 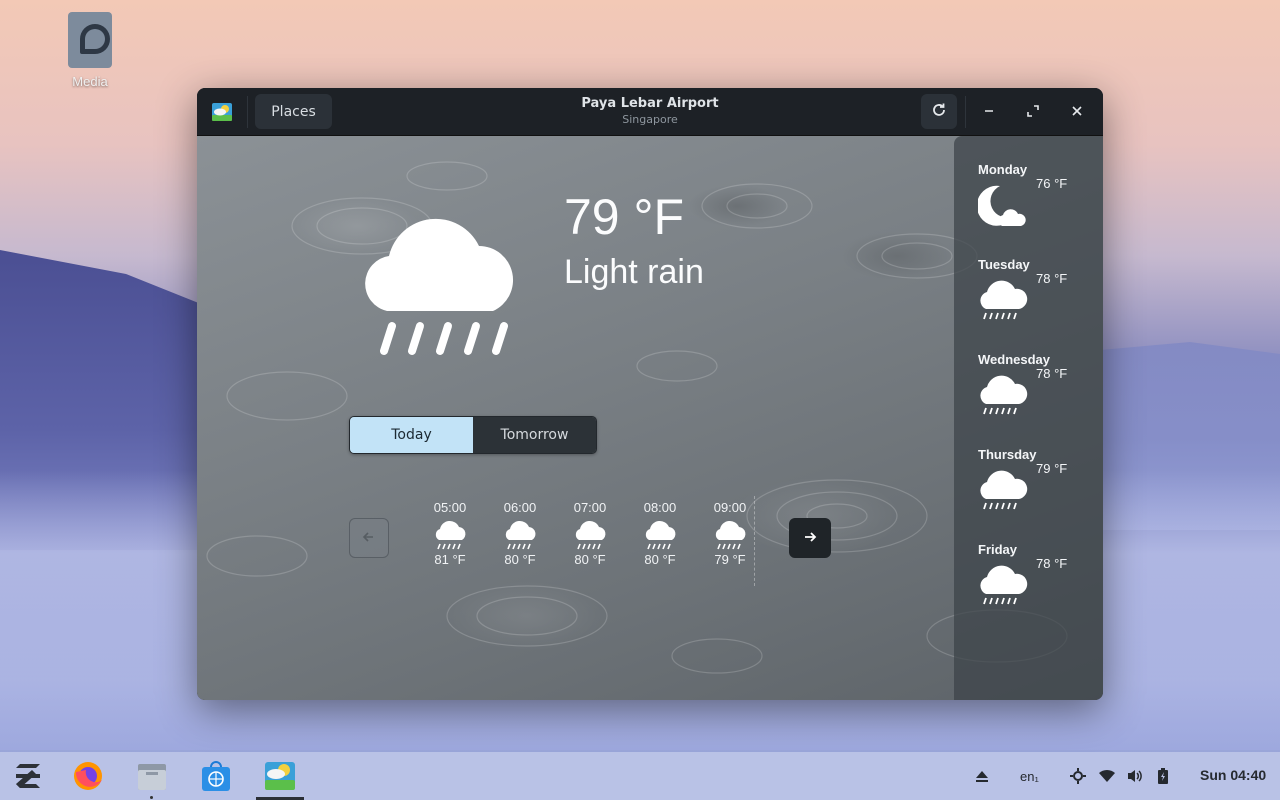 What do you see at coordinates (450, 507) in the screenshot?
I see `hour-time: 05:00` at bounding box center [450, 507].